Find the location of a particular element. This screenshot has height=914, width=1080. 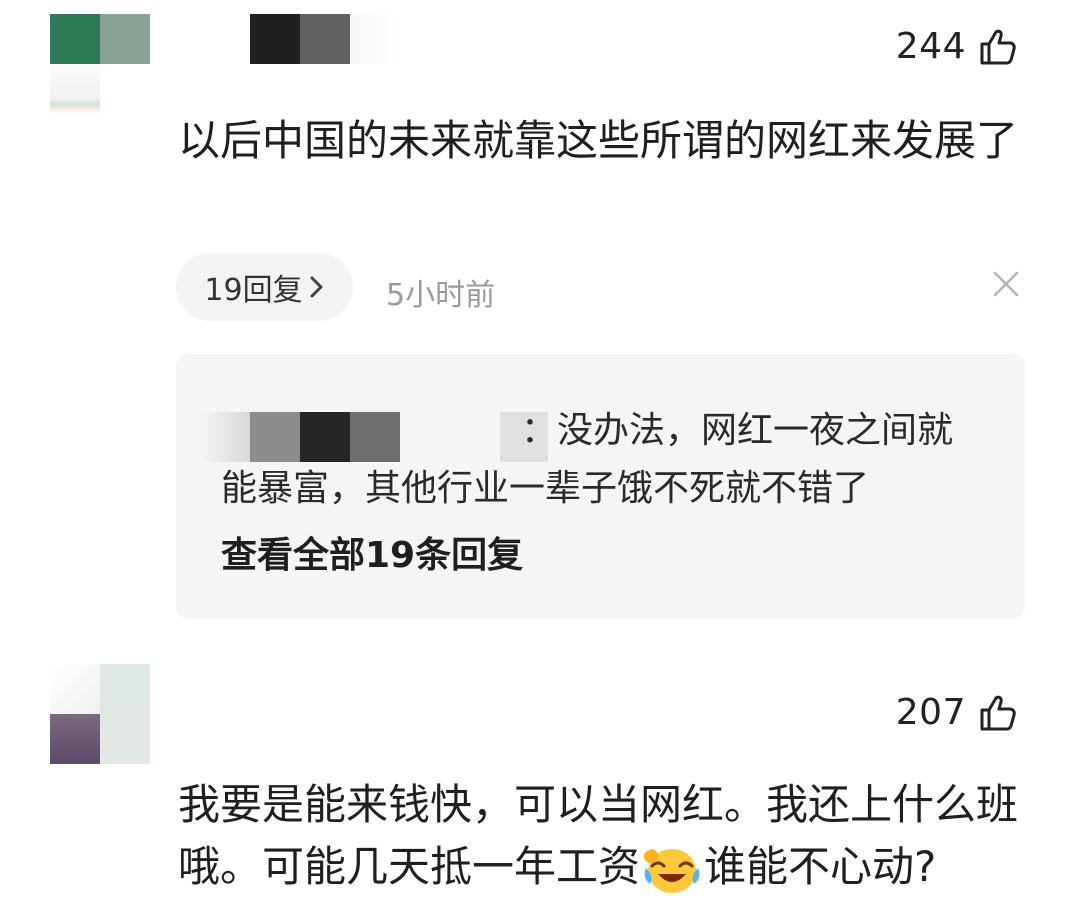

chevron-right-icon is located at coordinates (316, 287).